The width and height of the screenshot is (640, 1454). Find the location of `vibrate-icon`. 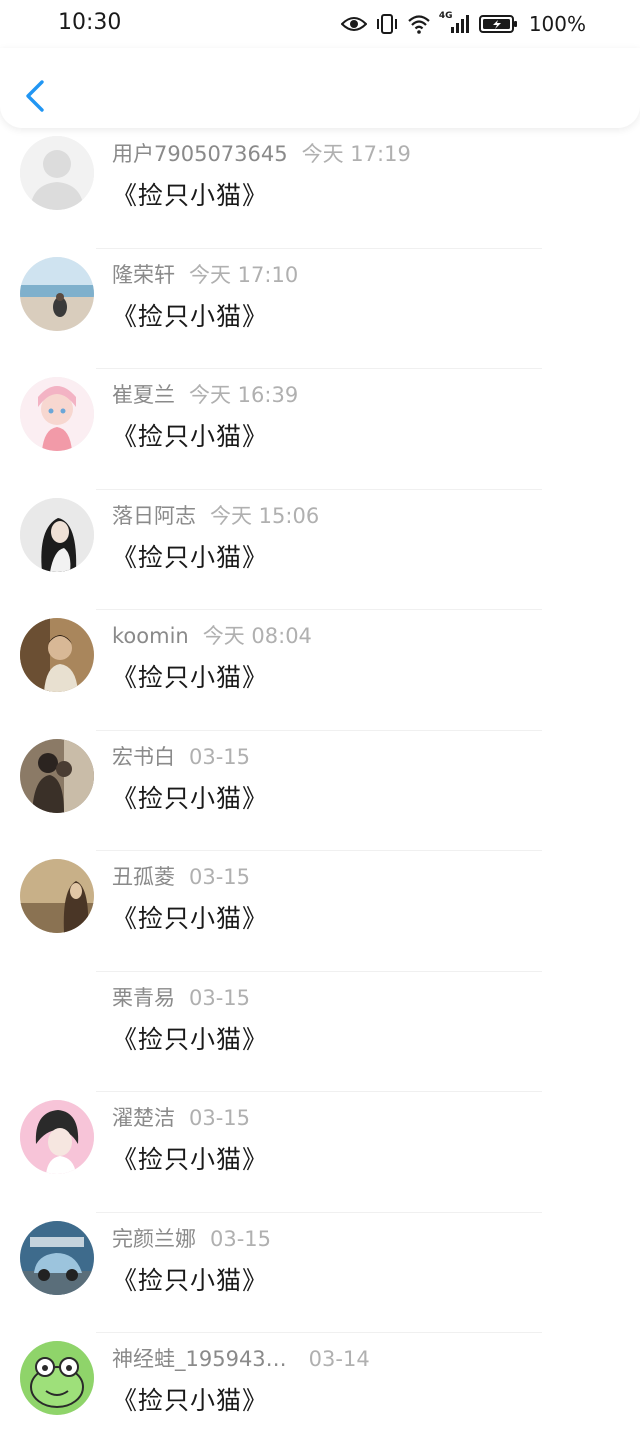

vibrate-icon is located at coordinates (386, 24).